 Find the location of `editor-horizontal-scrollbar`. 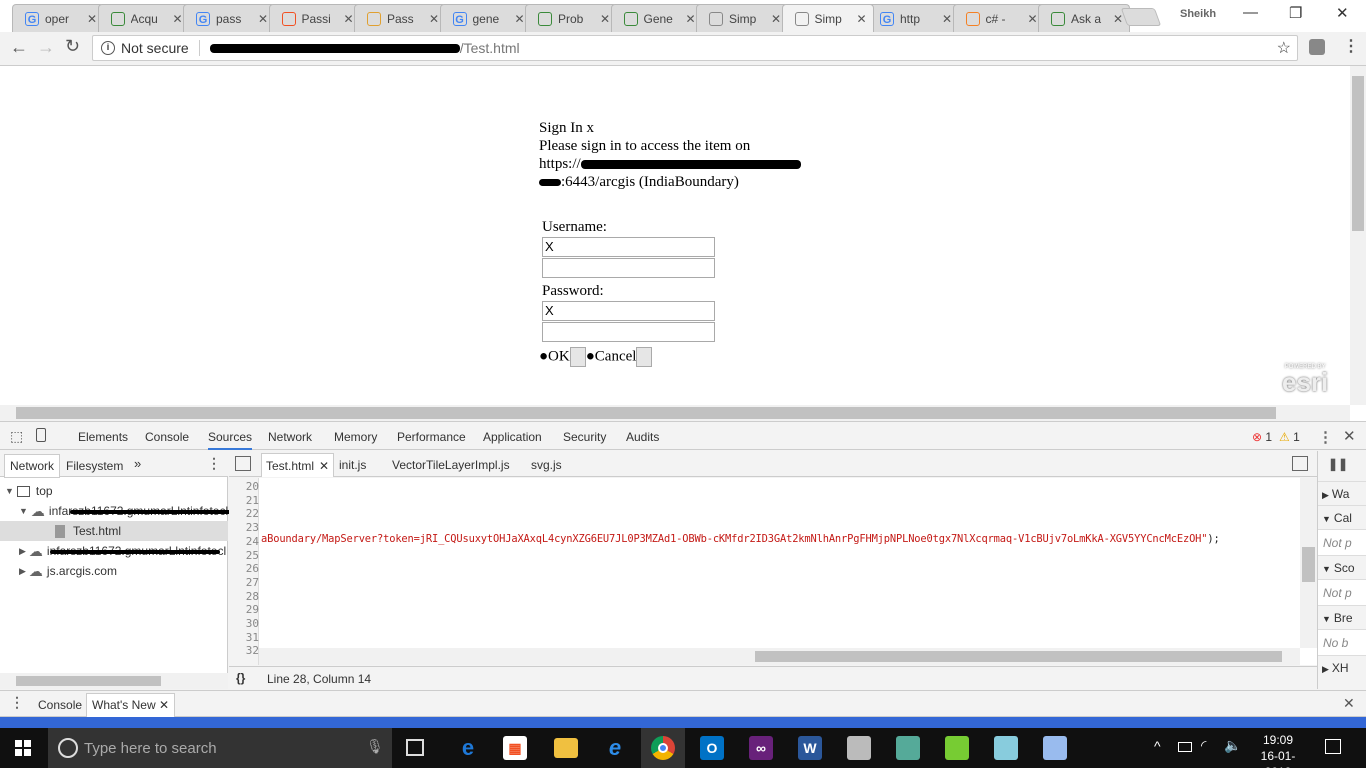

editor-horizontal-scrollbar is located at coordinates (779, 656).